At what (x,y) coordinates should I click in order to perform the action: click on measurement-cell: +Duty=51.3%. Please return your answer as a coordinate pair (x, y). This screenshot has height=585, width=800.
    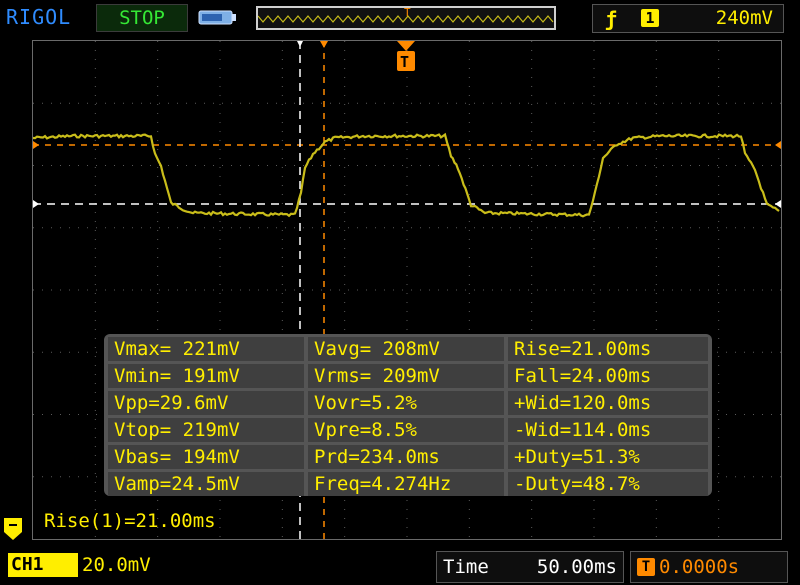
    Looking at the image, I should click on (608, 457).